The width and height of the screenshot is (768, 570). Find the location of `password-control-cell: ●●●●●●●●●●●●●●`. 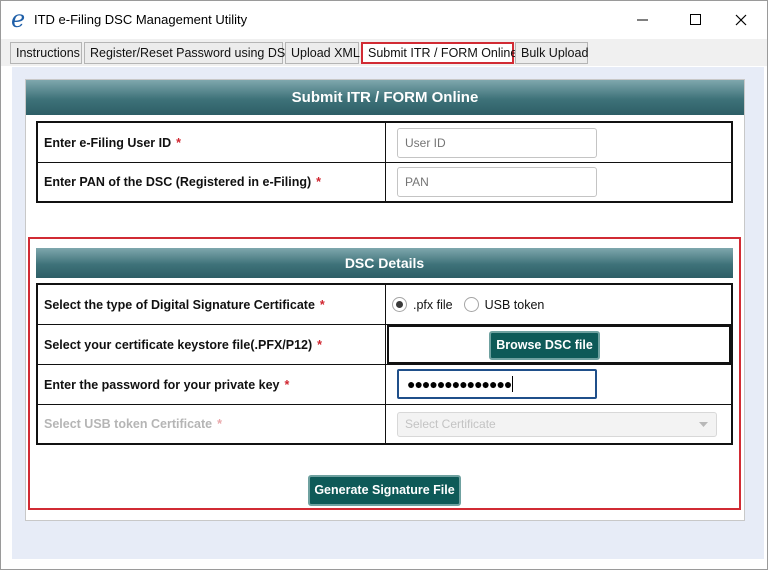

password-control-cell: ●●●●●●●●●●●●●● is located at coordinates (559, 384).